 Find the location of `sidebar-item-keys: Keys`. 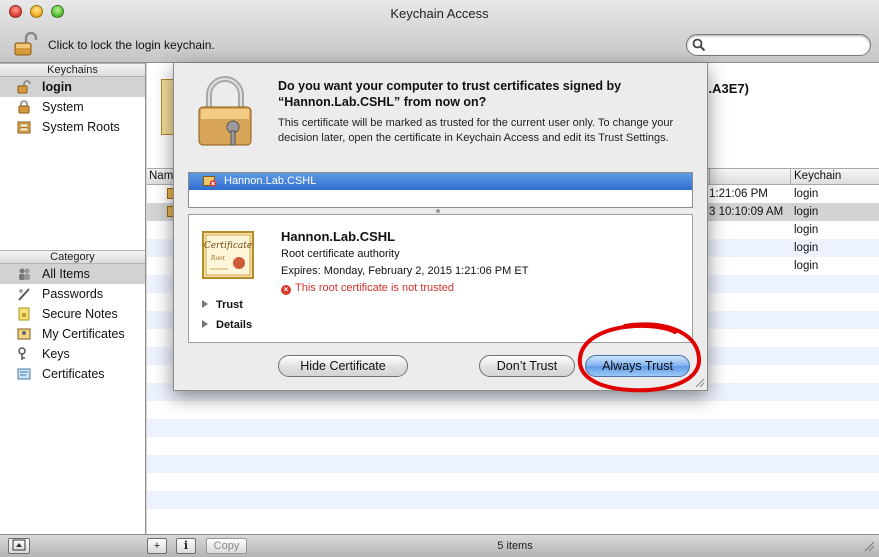

sidebar-item-keys: Keys is located at coordinates (72, 354).